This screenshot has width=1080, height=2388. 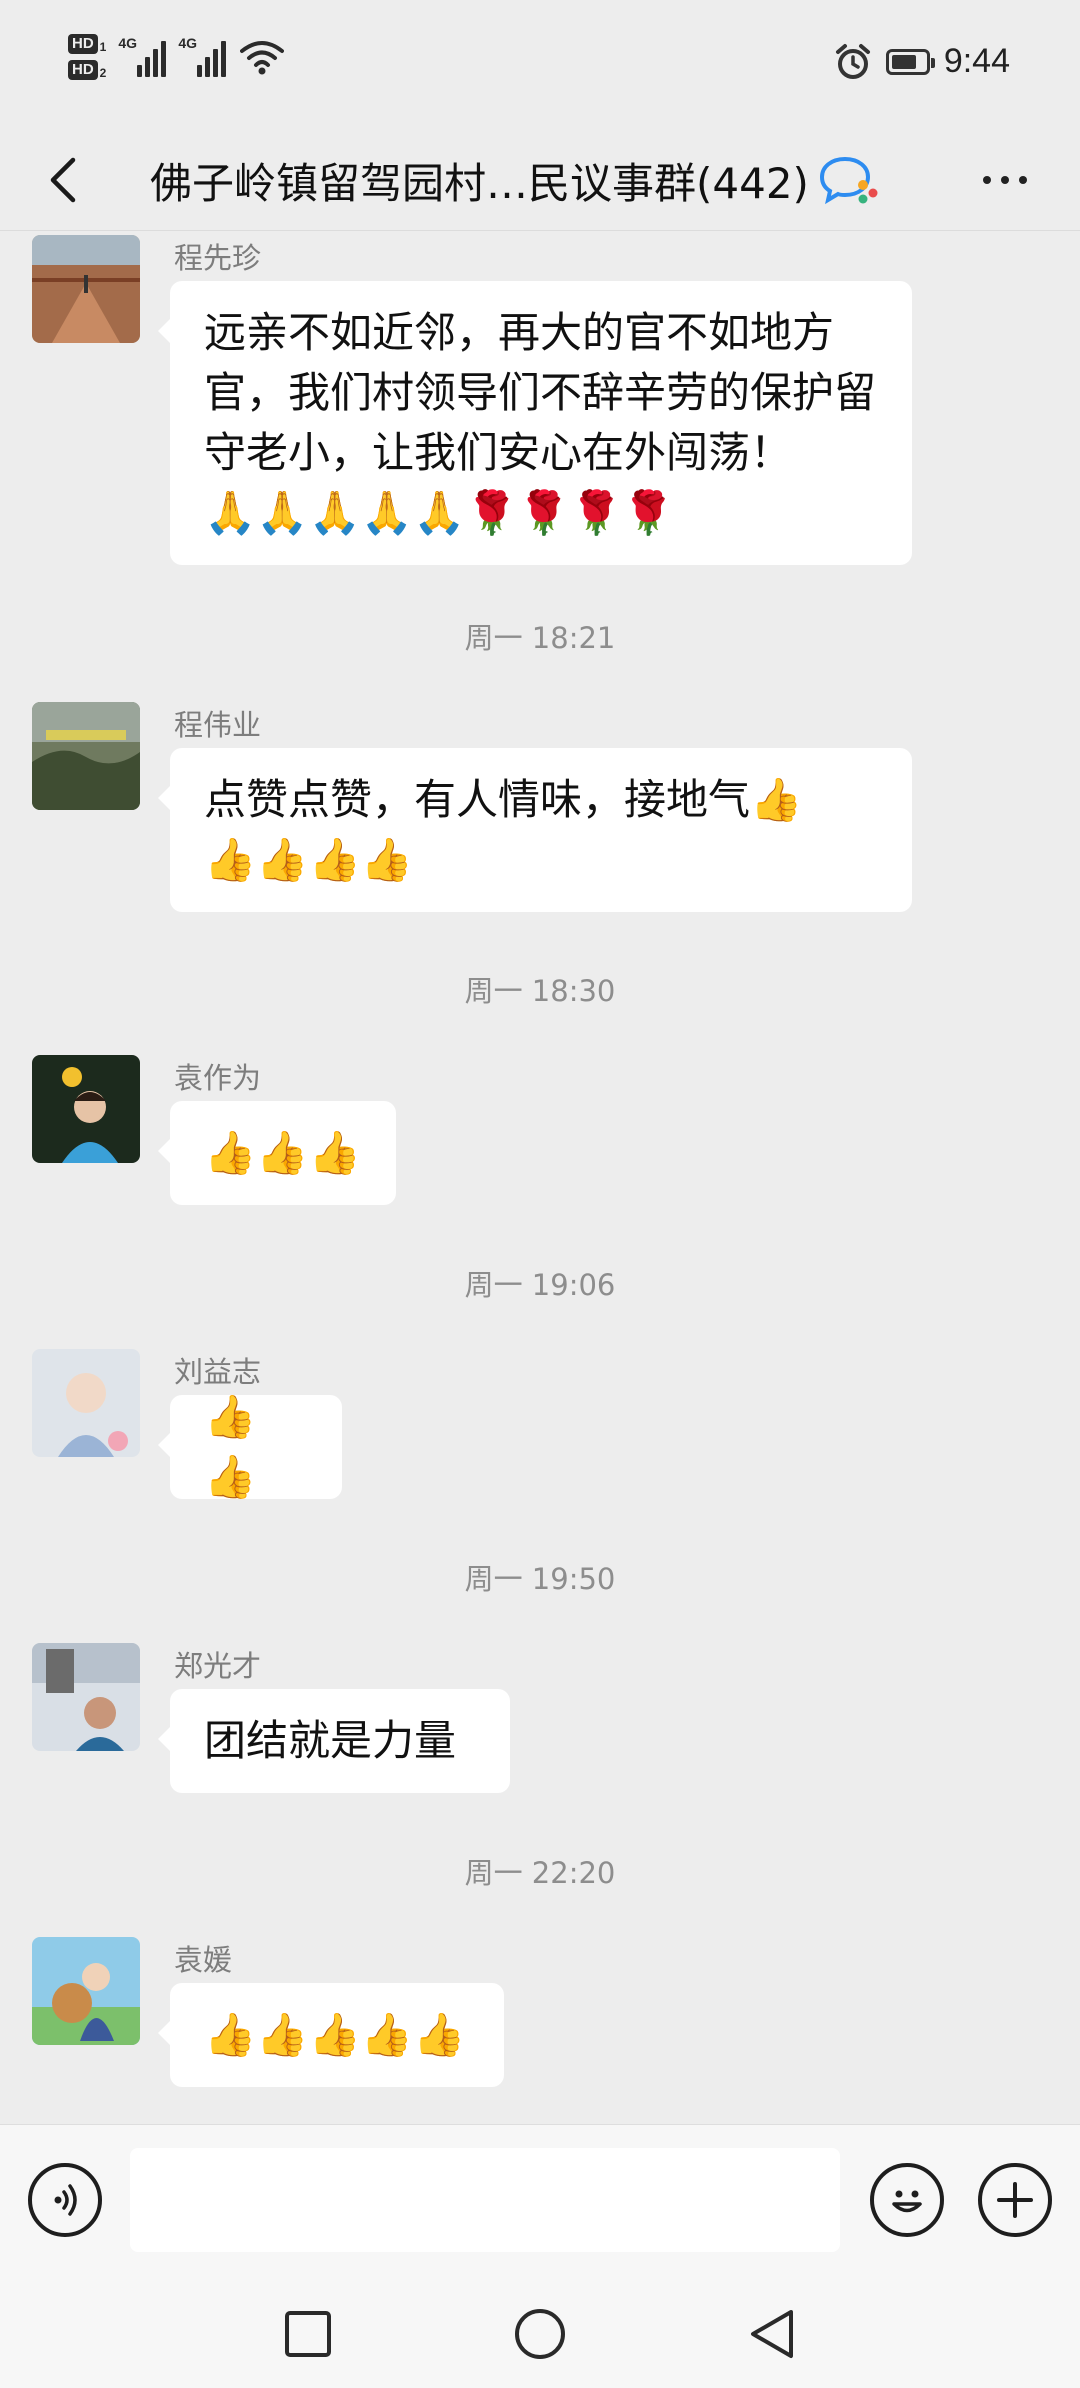 I want to click on signal-icon-sim1: 4G, so click(x=142, y=56).